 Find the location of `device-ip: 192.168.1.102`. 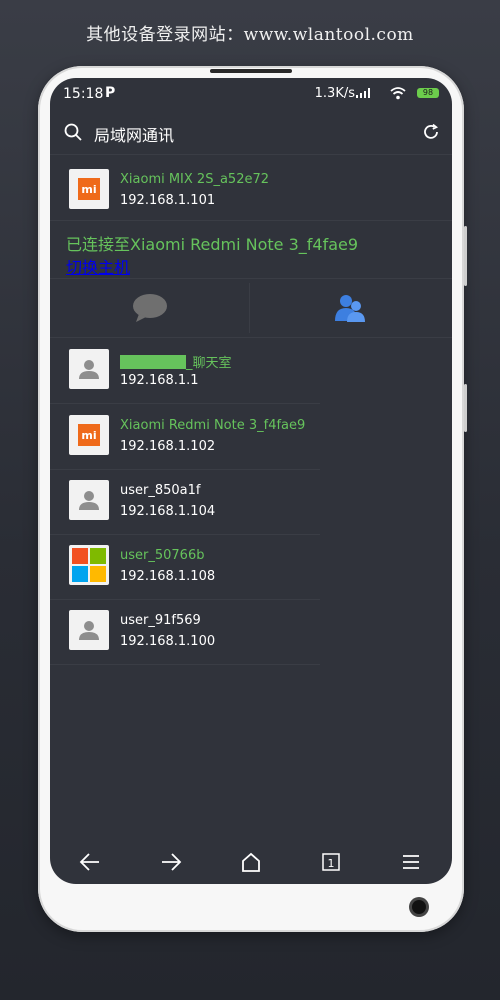

device-ip: 192.168.1.102 is located at coordinates (168, 446).